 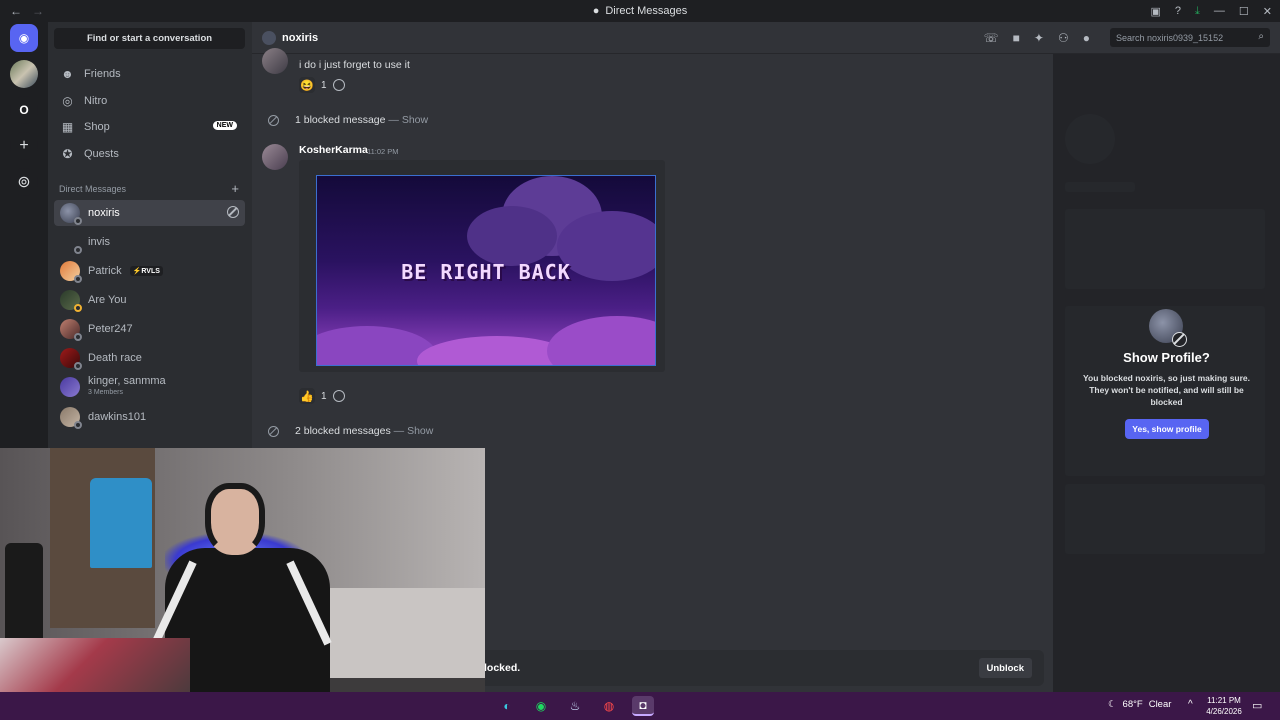 I want to click on reaction-row: 👍 1, so click(x=322, y=396).